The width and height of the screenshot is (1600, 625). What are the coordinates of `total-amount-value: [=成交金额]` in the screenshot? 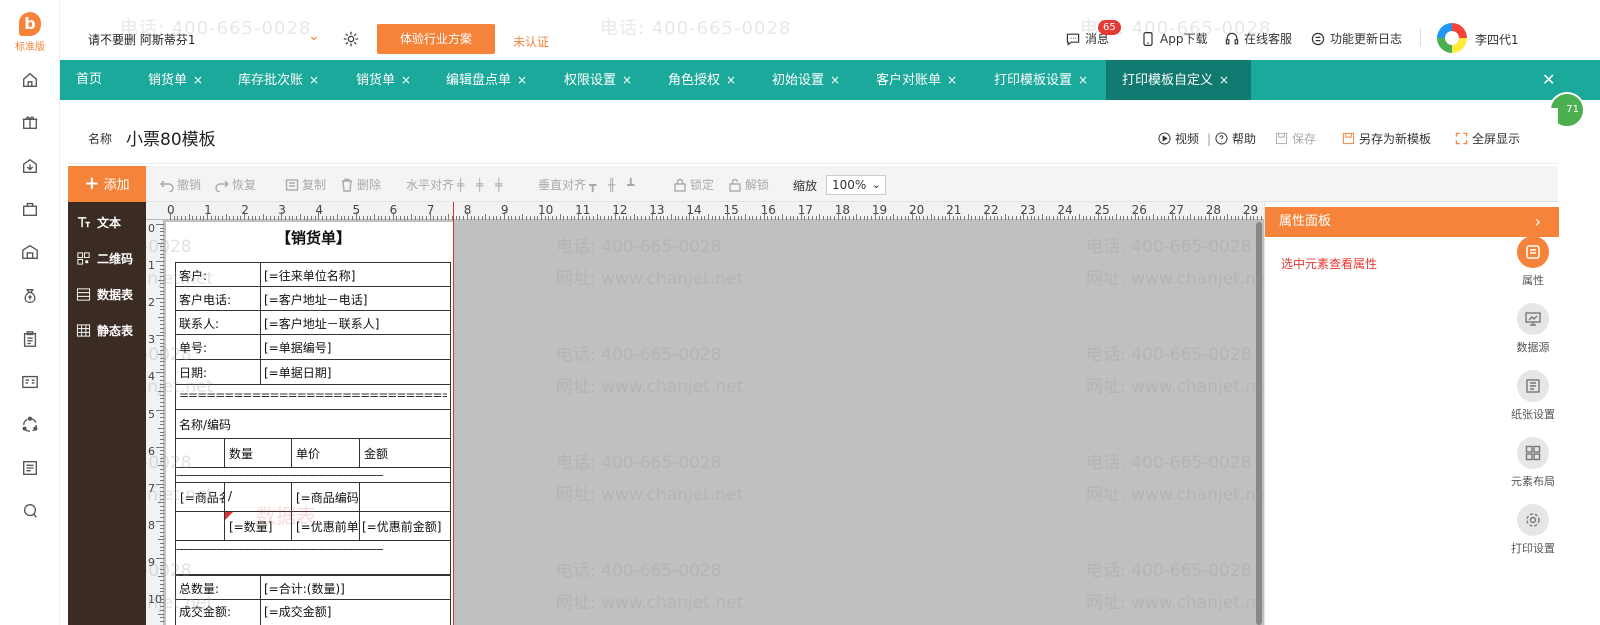 It's located at (297, 611).